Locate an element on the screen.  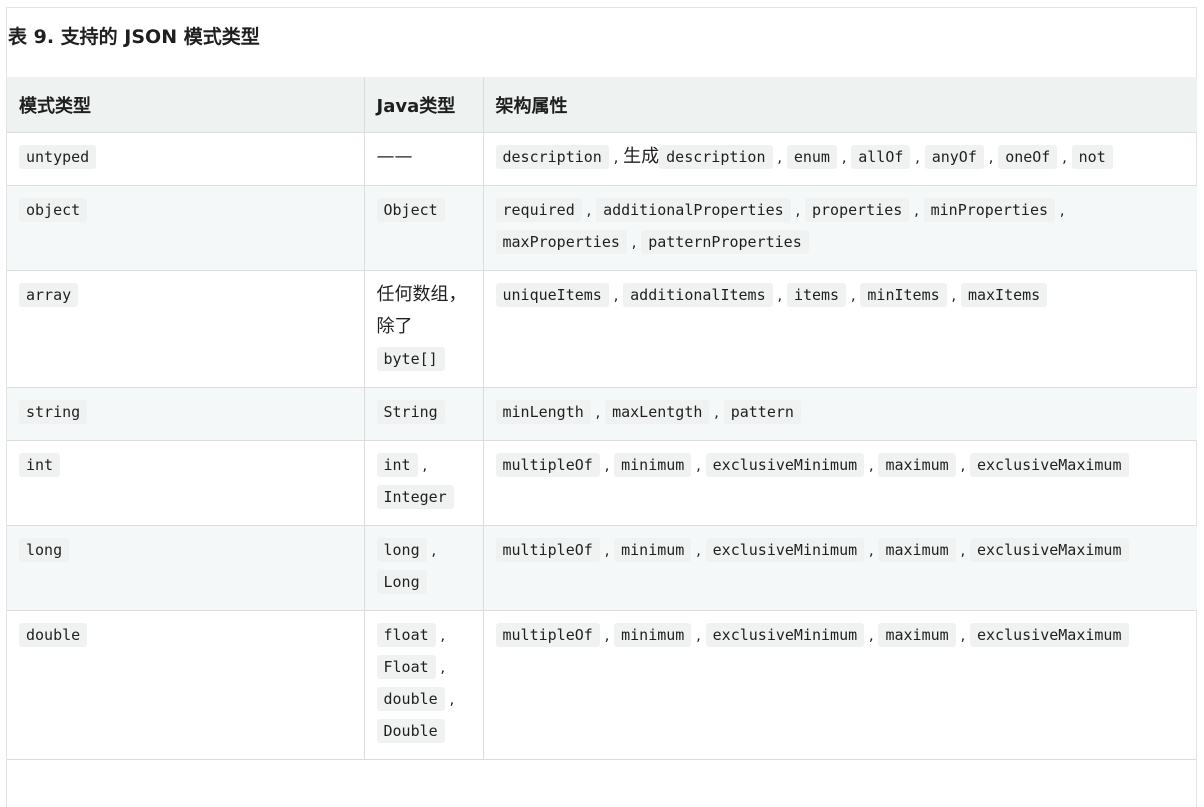
schema-type-code: array is located at coordinates (49, 295).